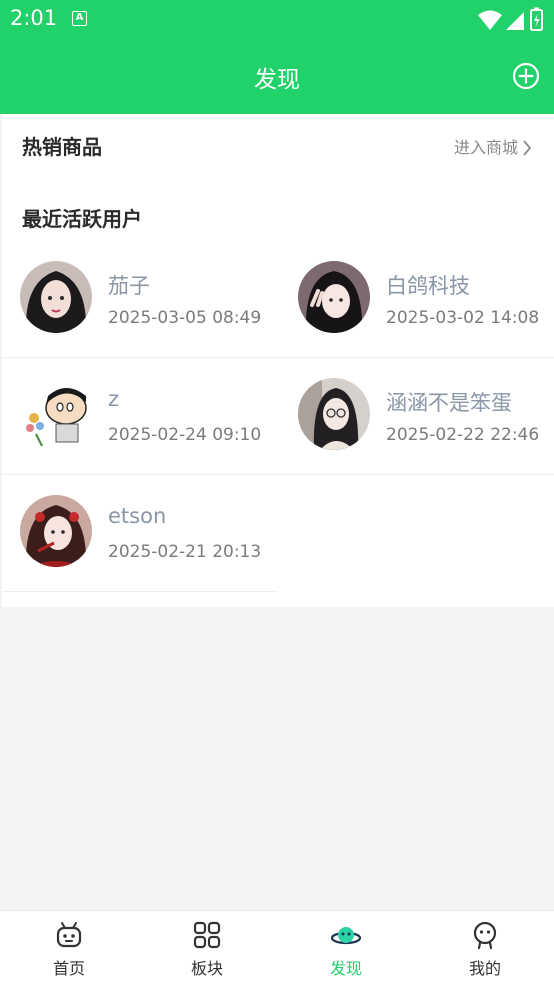 This screenshot has height=984, width=554. Describe the element at coordinates (484, 968) in the screenshot. I see `tab-profile-label: 我的` at that location.